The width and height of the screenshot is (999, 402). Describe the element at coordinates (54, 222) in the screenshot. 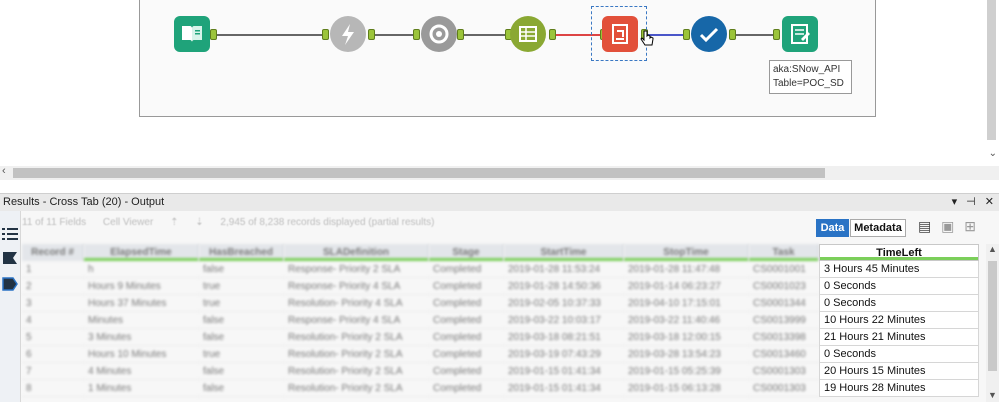

I see `fields-selector: 11 of 11 Fields` at that location.